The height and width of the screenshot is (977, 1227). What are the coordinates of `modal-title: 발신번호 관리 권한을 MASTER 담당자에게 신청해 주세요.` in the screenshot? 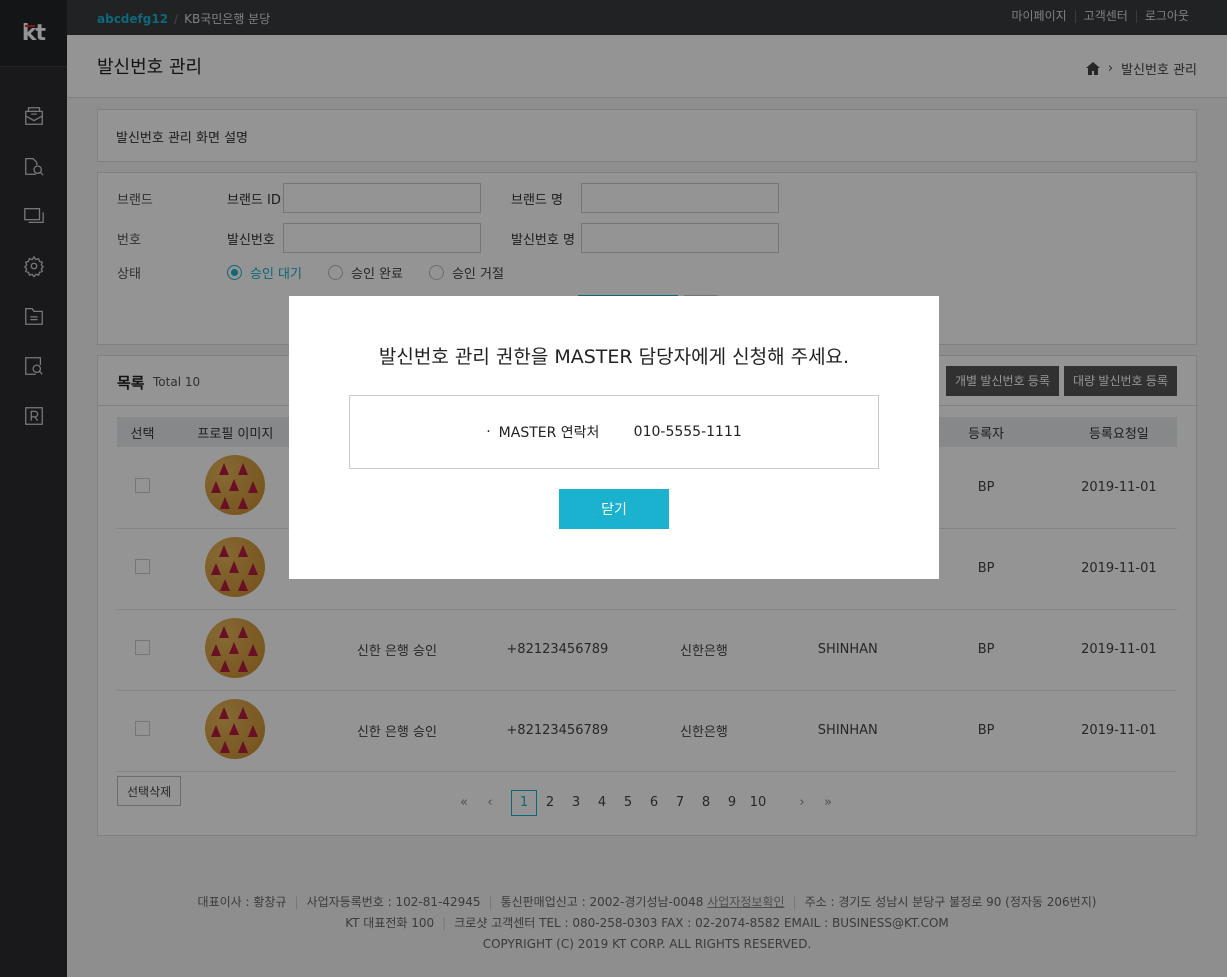 It's located at (614, 357).